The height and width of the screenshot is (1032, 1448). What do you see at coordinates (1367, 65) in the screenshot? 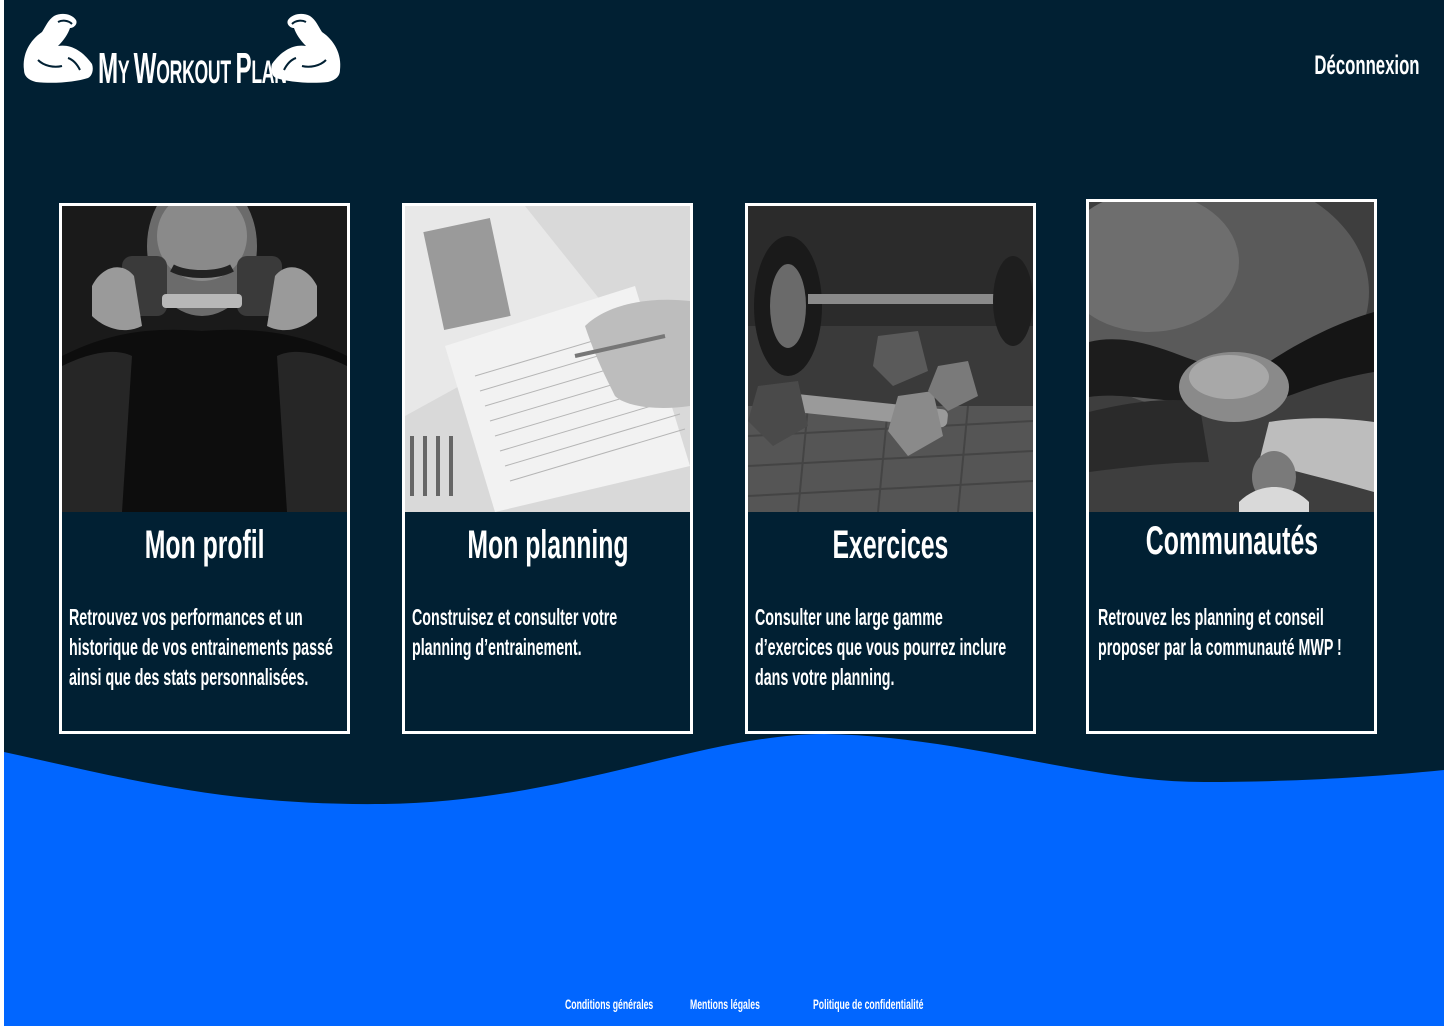
I see `logout-button: Déconnexion` at bounding box center [1367, 65].